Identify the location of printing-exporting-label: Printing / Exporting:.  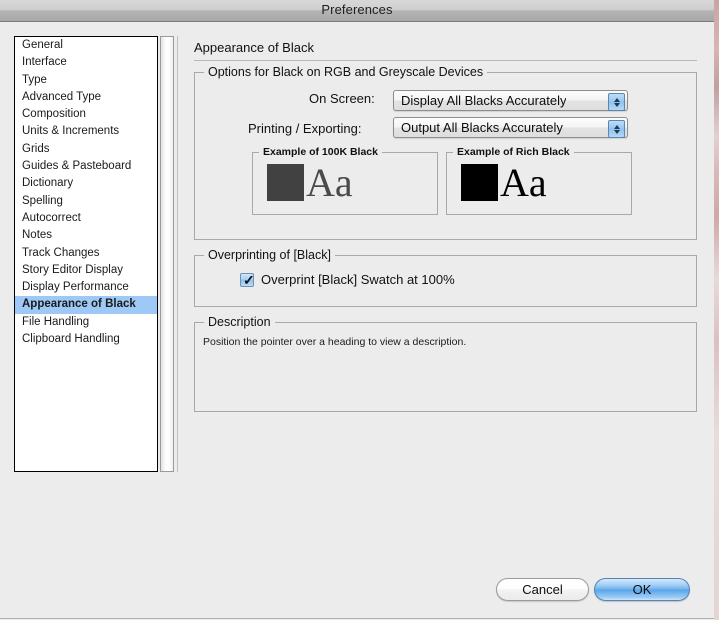
(305, 128).